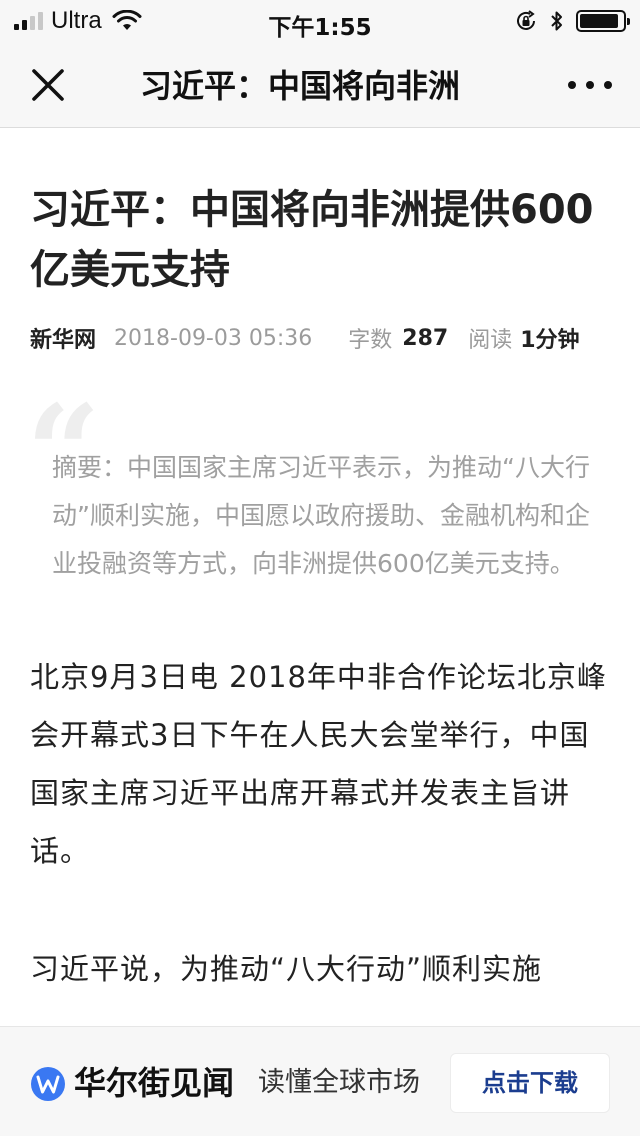  I want to click on wallstreetcn-logo-icon, so click(48, 1084).